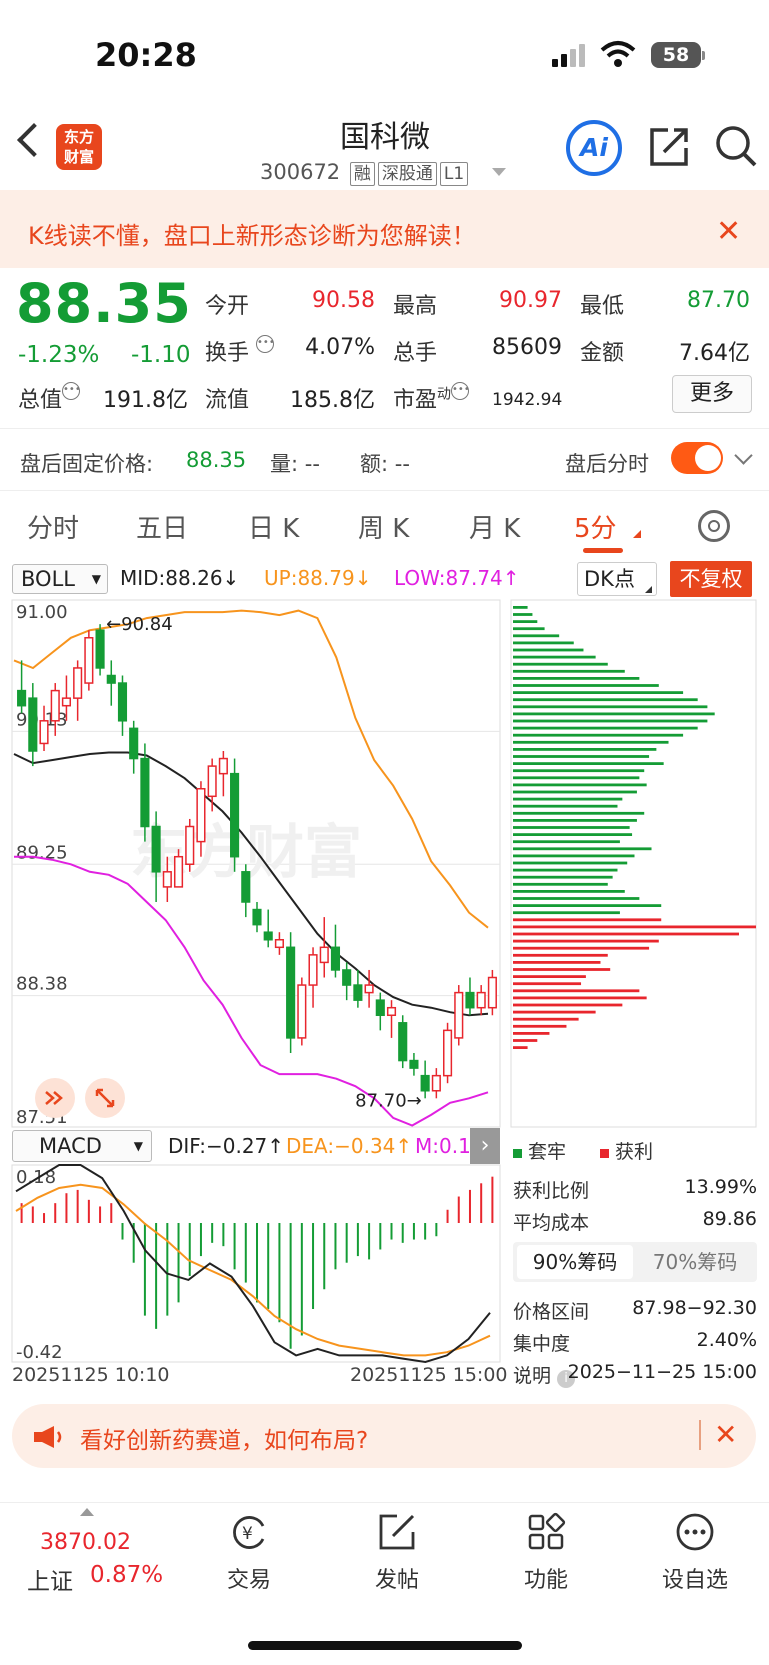 The height and width of the screenshot is (1665, 769). Describe the element at coordinates (669, 147) in the screenshot. I see `share-icon` at that location.